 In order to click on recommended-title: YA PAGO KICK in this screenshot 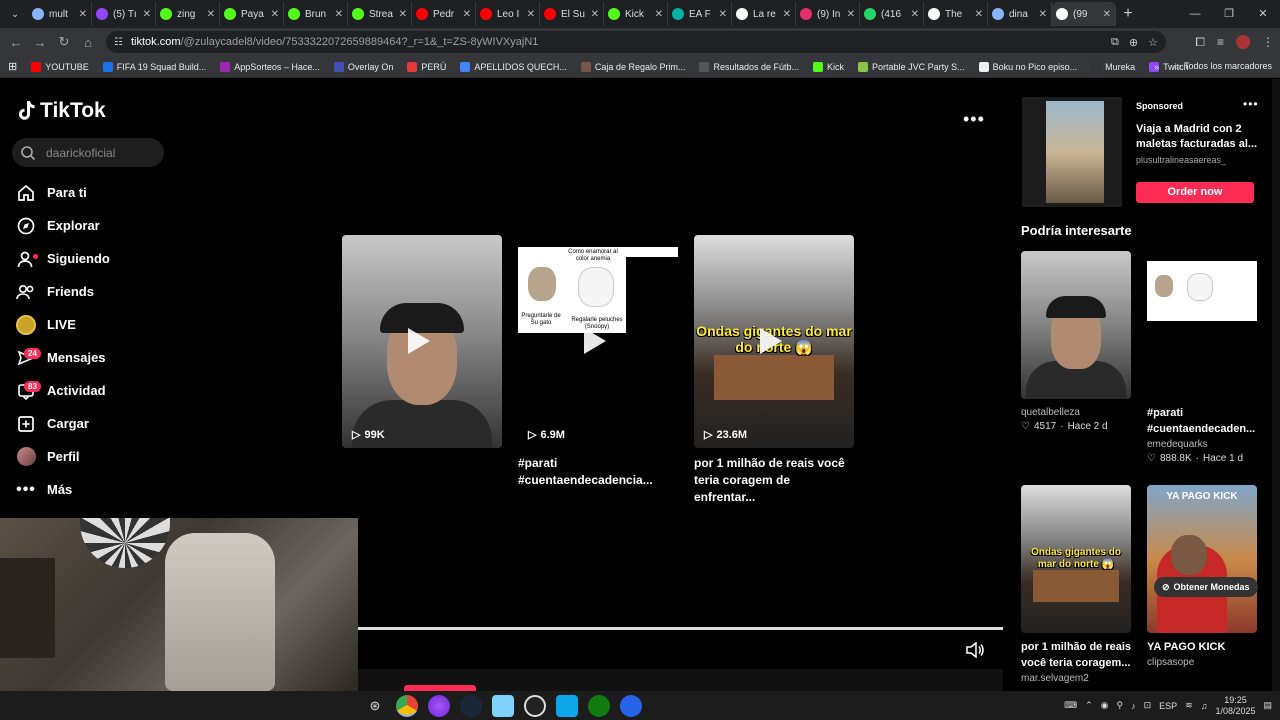, I will do `click(1203, 647)`.